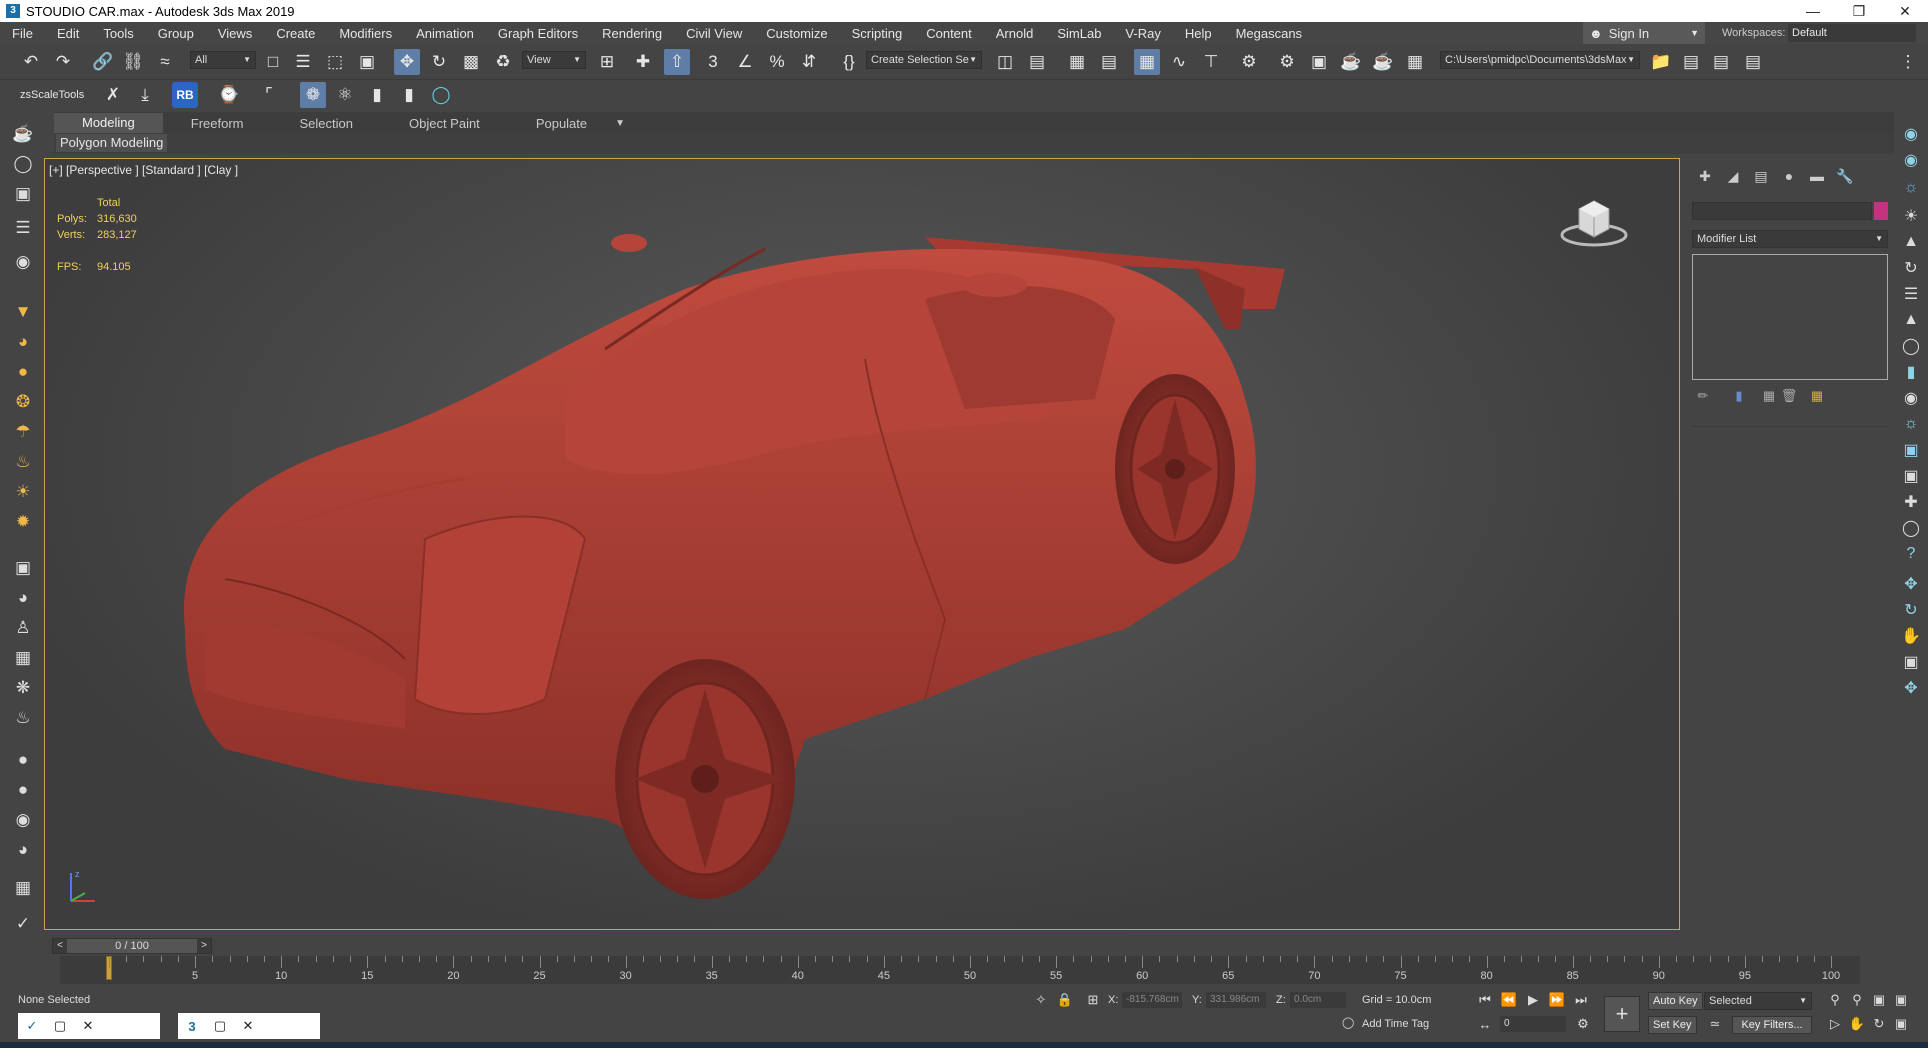 Image resolution: width=1928 pixels, height=1048 pixels. What do you see at coordinates (849, 62) in the screenshot?
I see `edit-named-selections-icon: {}` at bounding box center [849, 62].